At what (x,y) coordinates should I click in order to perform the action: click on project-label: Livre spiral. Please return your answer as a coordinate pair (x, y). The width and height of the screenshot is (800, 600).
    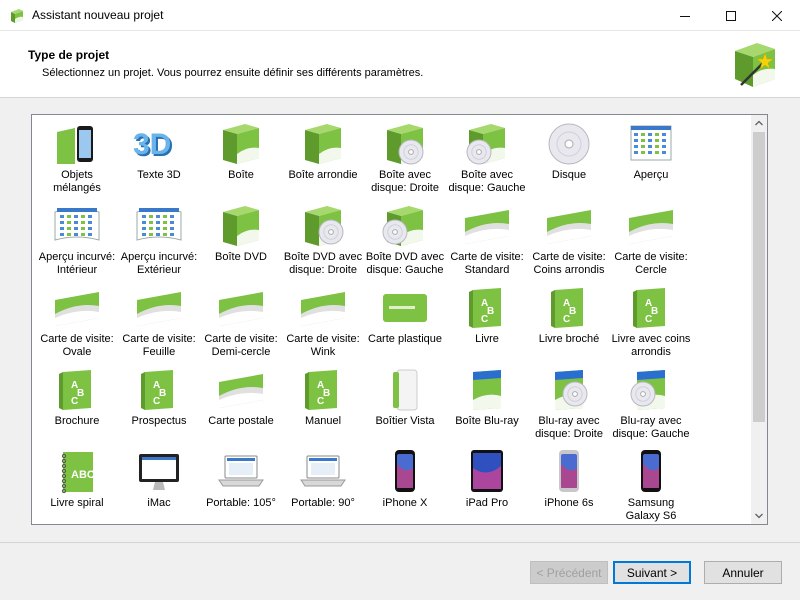
    Looking at the image, I should click on (77, 503).